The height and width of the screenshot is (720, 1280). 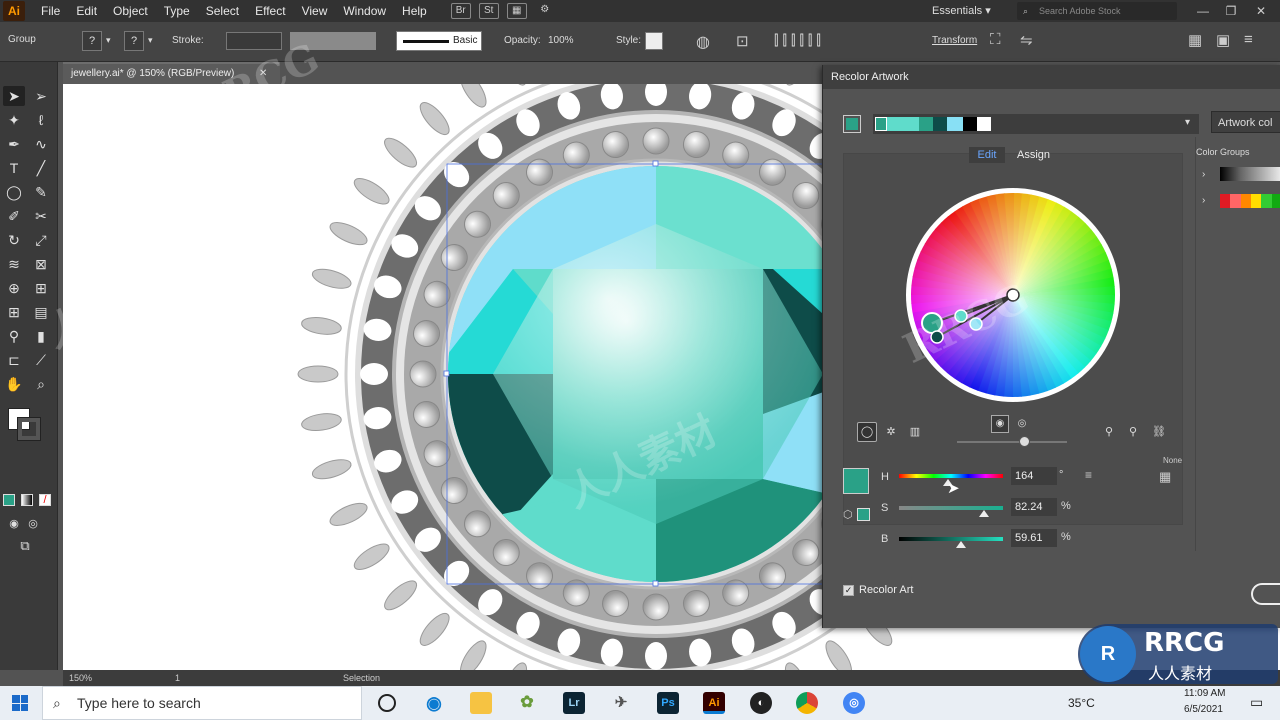 I want to click on taskbar-search-box: ⌕ Type here to search, so click(x=202, y=703).